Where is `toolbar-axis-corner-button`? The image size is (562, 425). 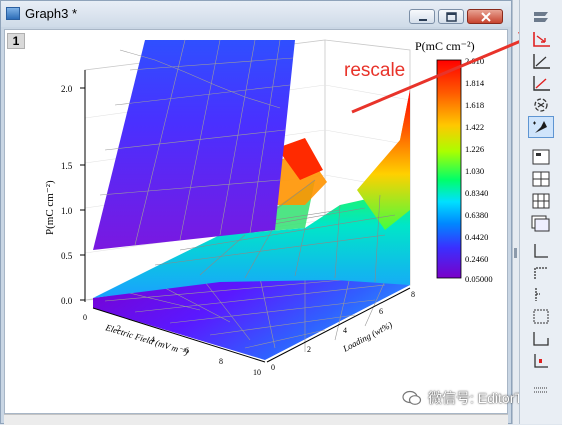
toolbar-axis-corner-button is located at coordinates (541, 339).